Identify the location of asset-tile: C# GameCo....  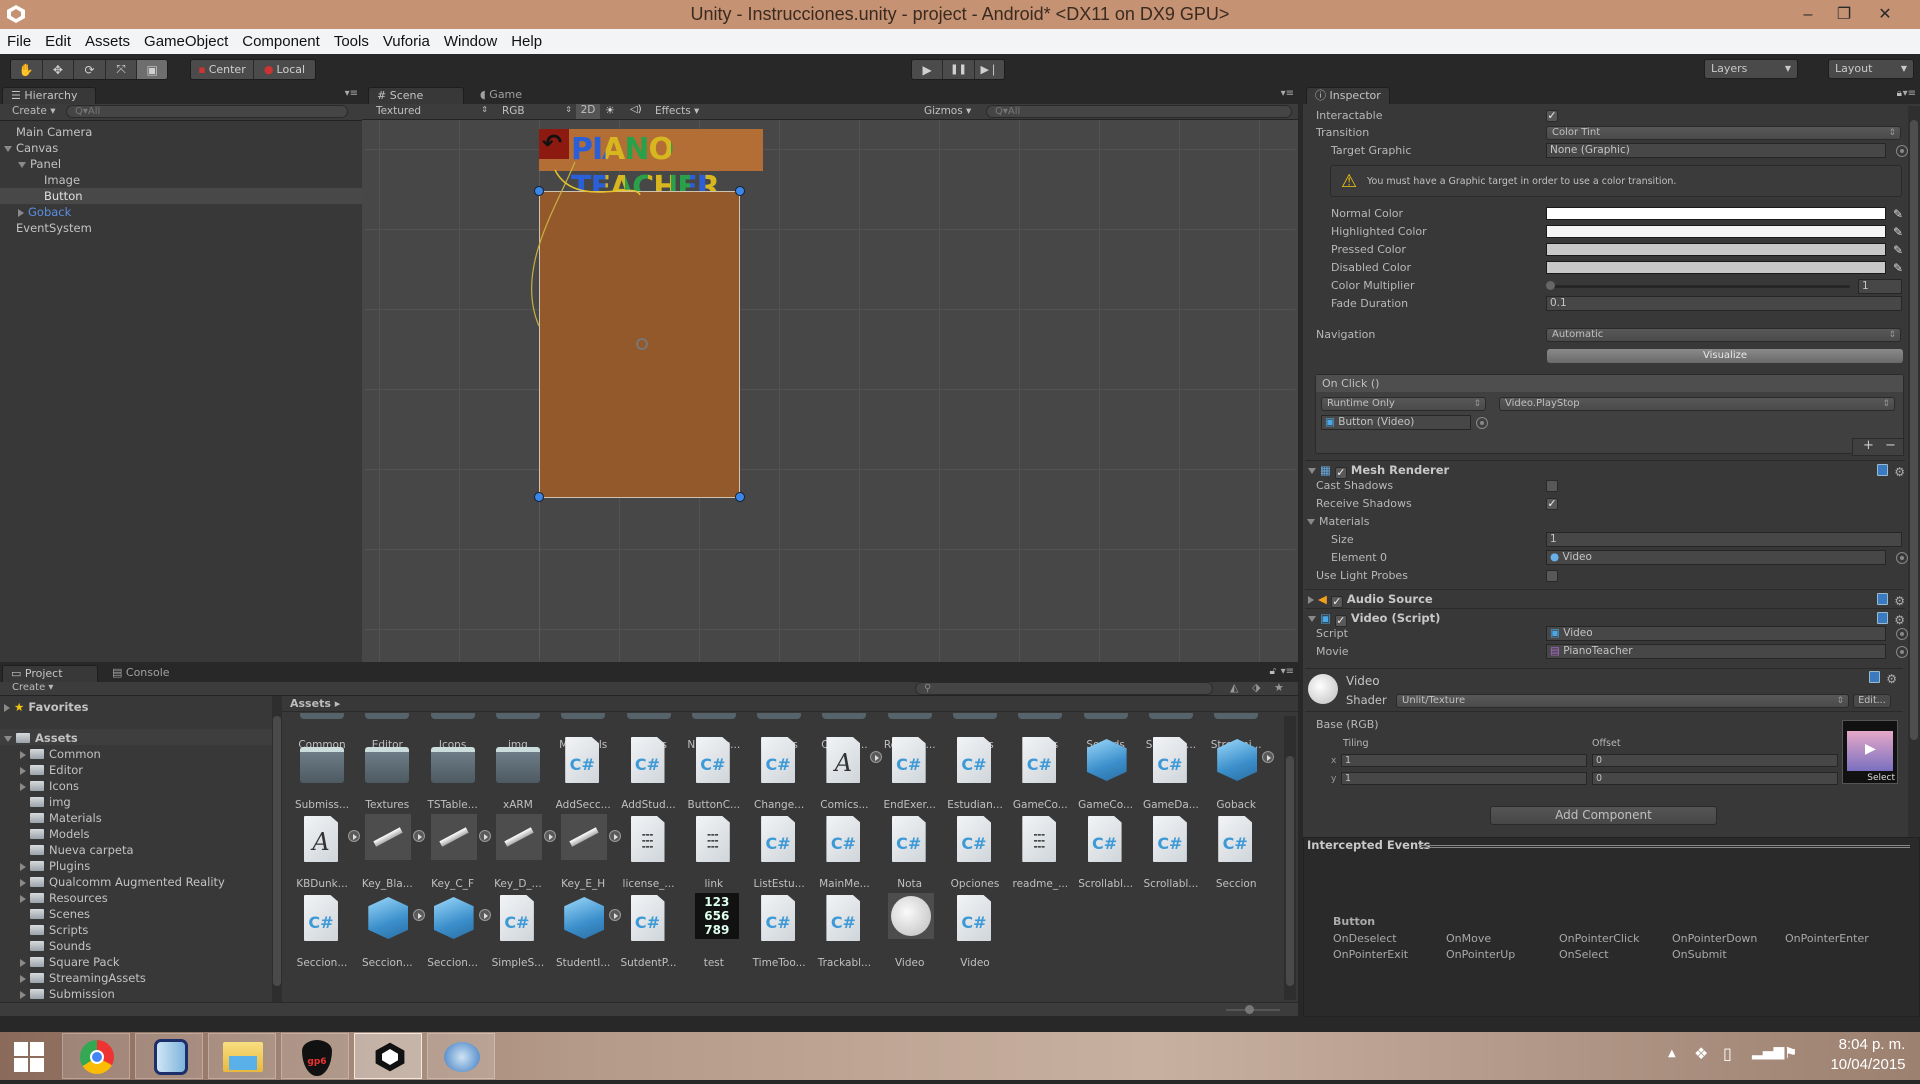
(1040, 772).